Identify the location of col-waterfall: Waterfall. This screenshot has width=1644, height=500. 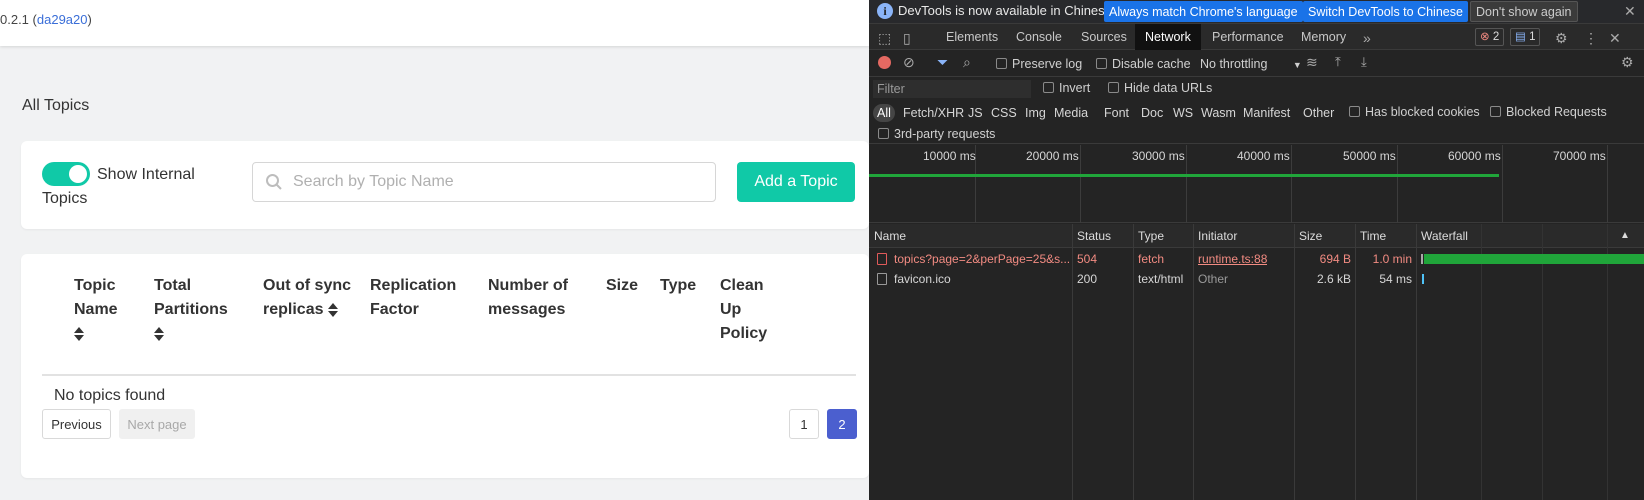
(1444, 236).